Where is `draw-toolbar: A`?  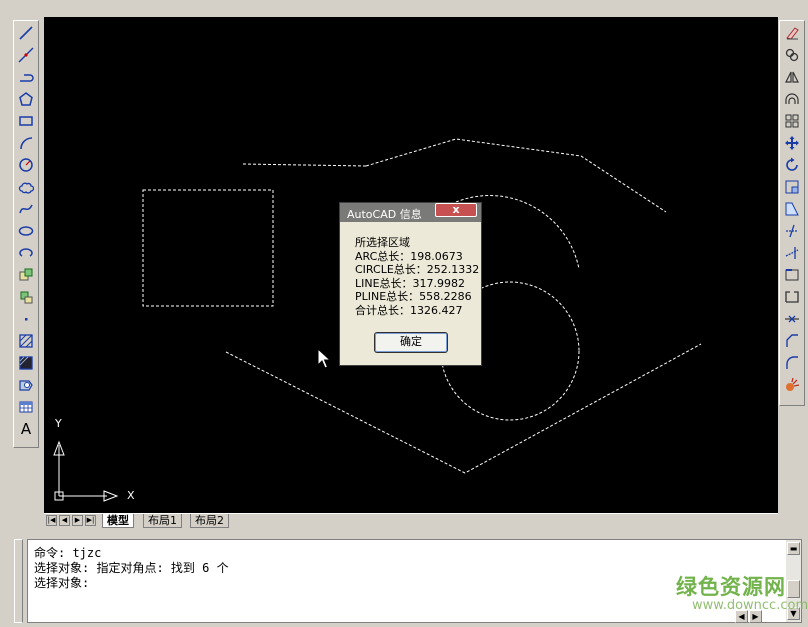
draw-toolbar: A is located at coordinates (26, 234).